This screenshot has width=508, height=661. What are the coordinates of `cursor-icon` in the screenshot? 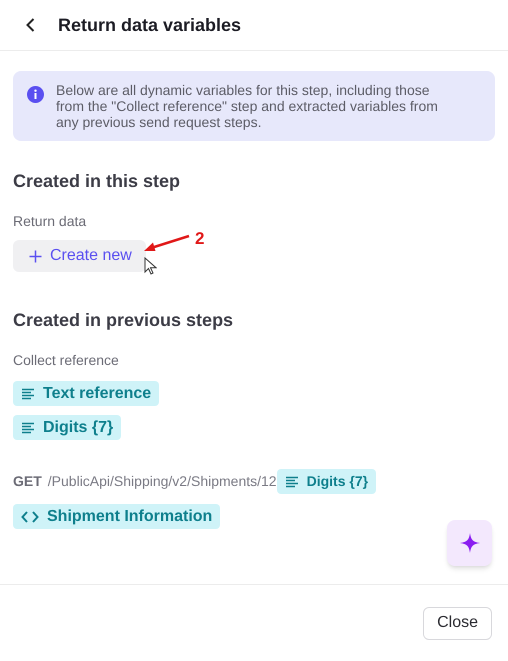 It's located at (150, 266).